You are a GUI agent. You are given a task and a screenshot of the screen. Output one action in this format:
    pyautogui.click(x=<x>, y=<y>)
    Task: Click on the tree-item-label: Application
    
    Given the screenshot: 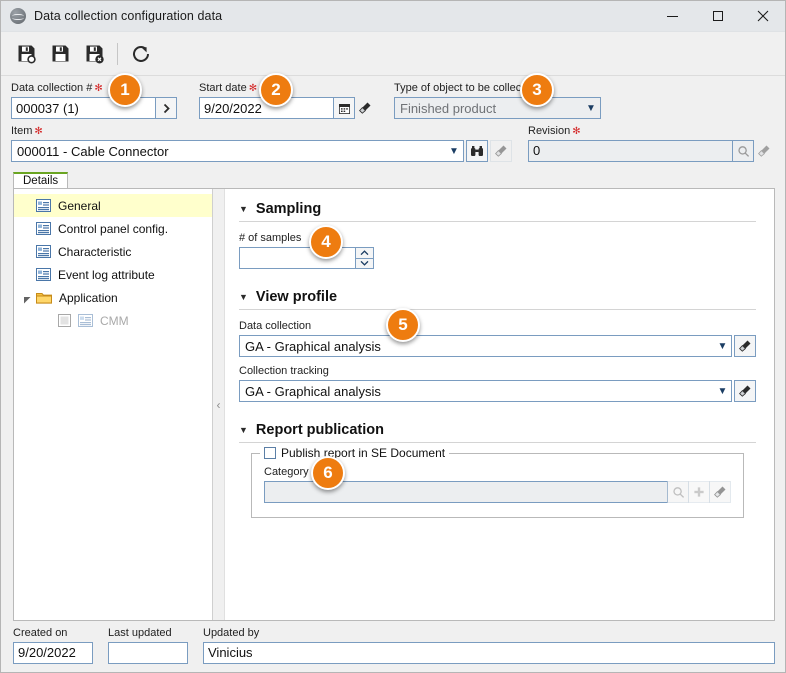 What is the action you would take?
    pyautogui.click(x=88, y=297)
    